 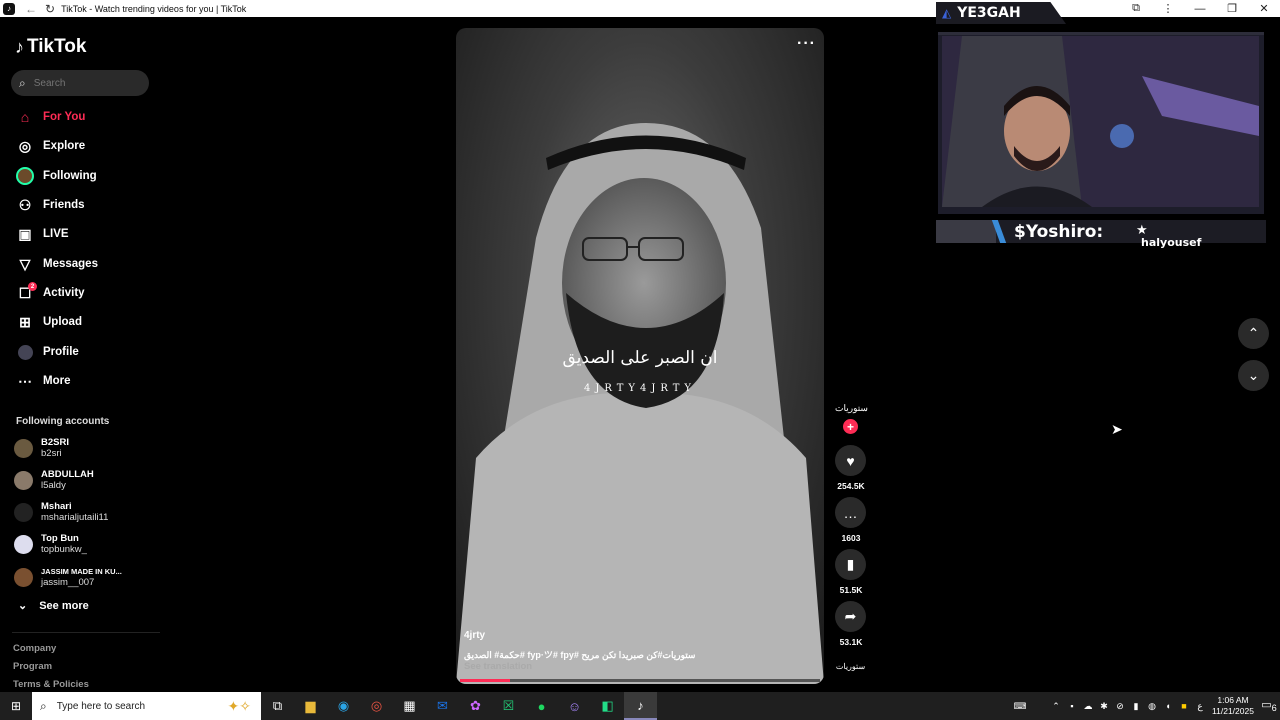 What do you see at coordinates (25, 204) in the screenshot?
I see `friends-icon: ⚇` at bounding box center [25, 204].